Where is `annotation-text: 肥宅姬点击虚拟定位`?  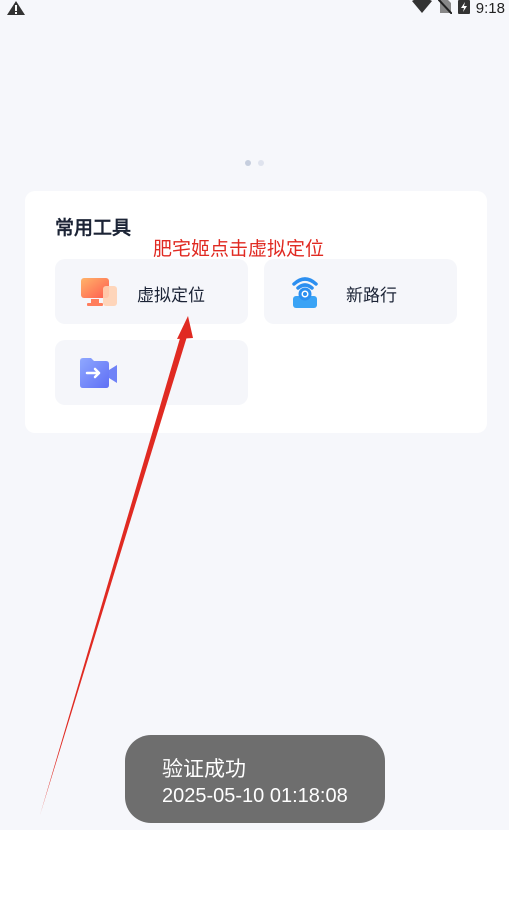 annotation-text: 肥宅姬点击虚拟定位 is located at coordinates (239, 249).